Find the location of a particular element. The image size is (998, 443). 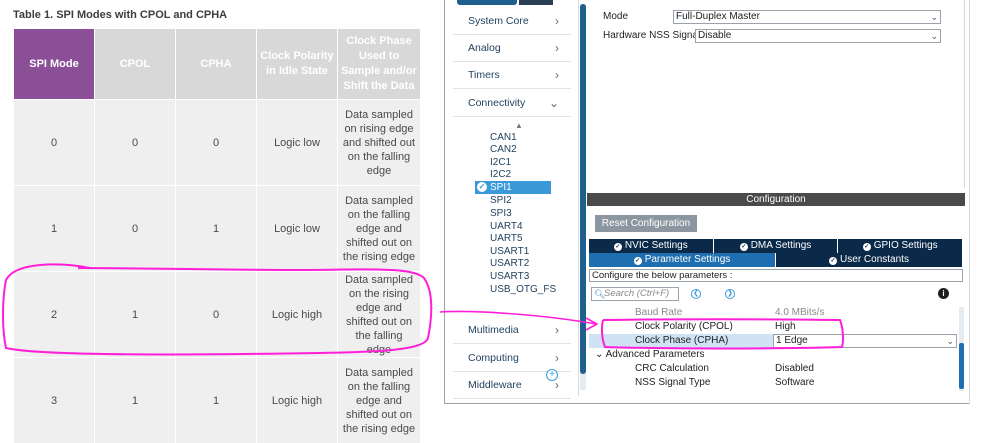

sidebar-item-can2: CAN2 is located at coordinates (527, 149).